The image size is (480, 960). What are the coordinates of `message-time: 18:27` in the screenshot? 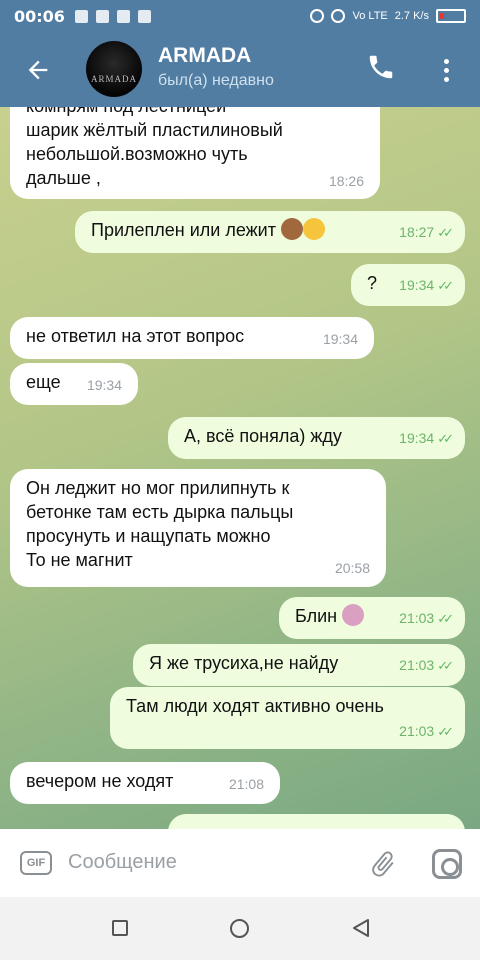 It's located at (417, 232).